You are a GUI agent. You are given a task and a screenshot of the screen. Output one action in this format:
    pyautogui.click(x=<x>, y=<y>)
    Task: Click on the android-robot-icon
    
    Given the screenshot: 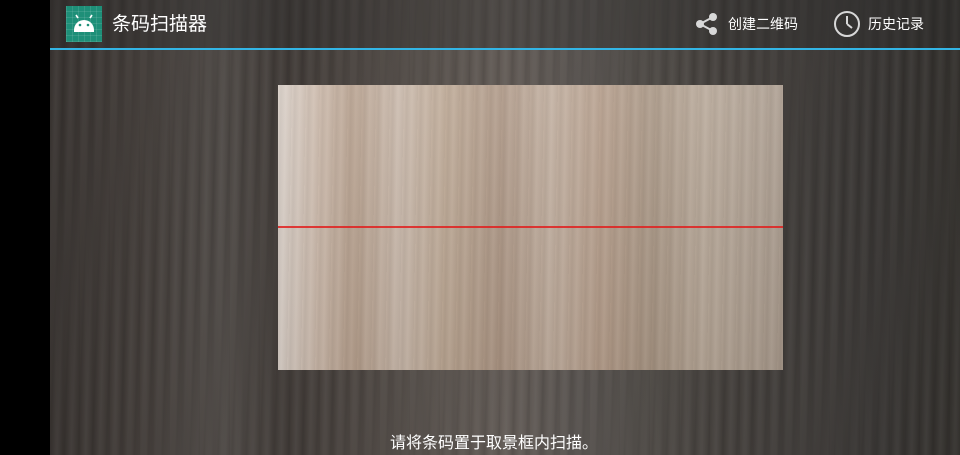 What is the action you would take?
    pyautogui.click(x=84, y=24)
    